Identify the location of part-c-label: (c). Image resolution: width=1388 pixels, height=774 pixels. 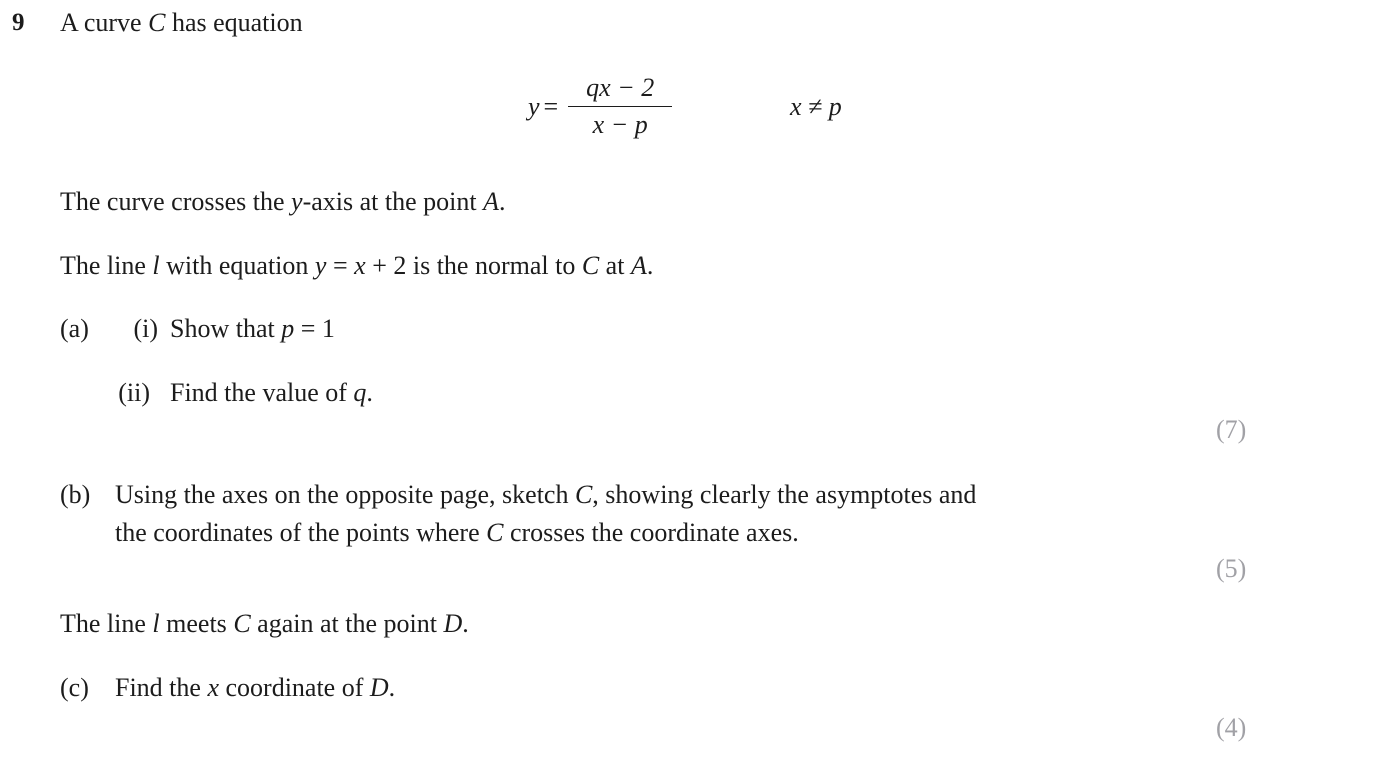
(74, 687).